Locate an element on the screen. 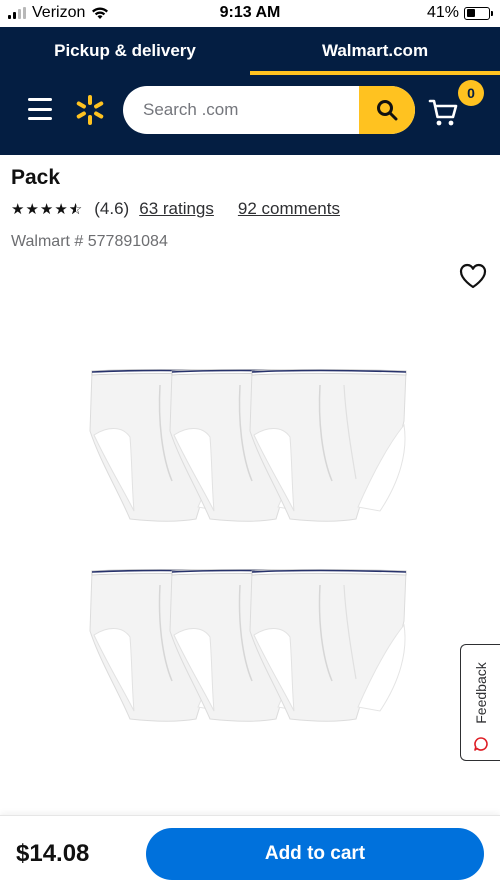 This screenshot has height=890, width=500. clock: 9:13 AM is located at coordinates (250, 12).